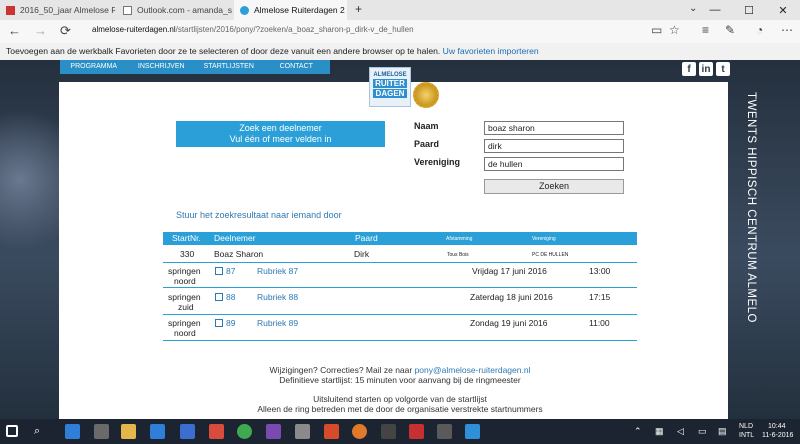  What do you see at coordinates (723, 69) in the screenshot?
I see `twitter-icon: t` at bounding box center [723, 69].